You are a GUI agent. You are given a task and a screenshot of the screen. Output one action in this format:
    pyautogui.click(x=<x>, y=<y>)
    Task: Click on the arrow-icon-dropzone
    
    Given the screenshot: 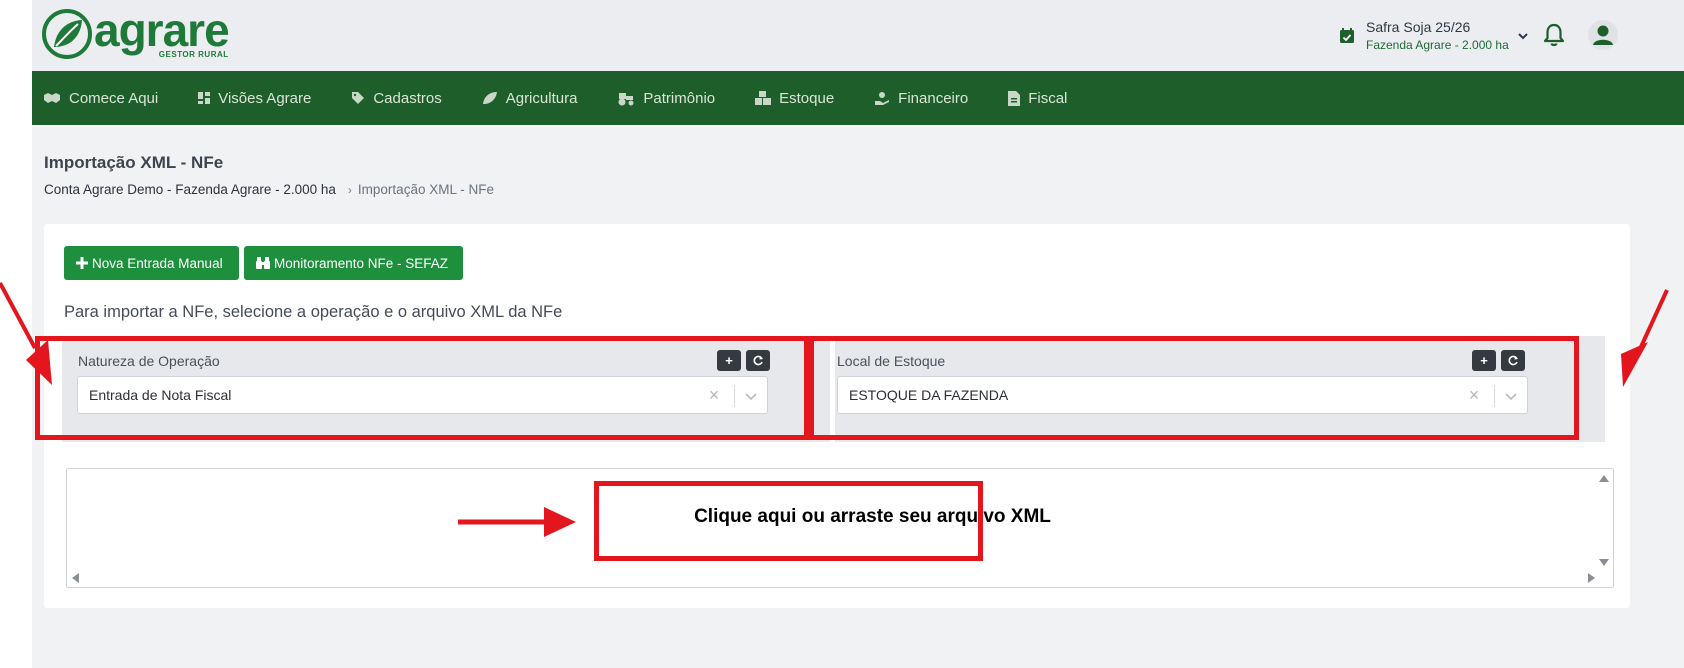 What is the action you would take?
    pyautogui.click(x=517, y=522)
    